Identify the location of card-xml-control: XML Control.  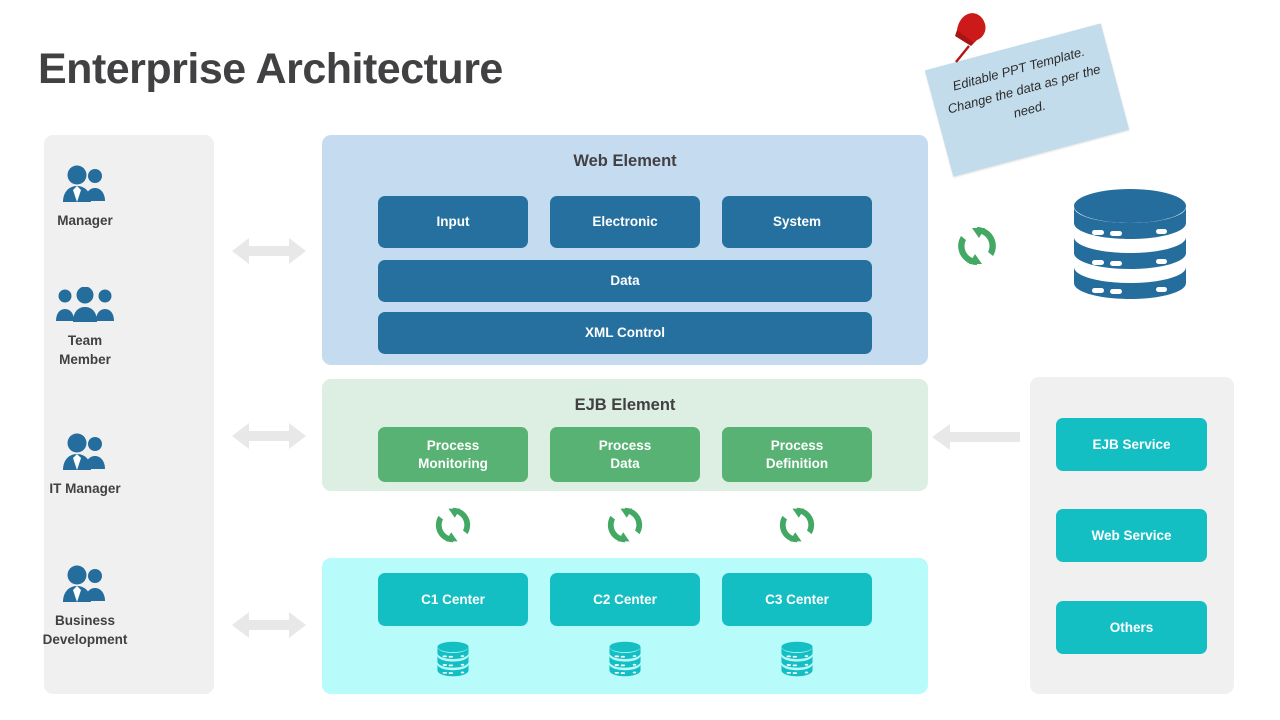
(625, 333).